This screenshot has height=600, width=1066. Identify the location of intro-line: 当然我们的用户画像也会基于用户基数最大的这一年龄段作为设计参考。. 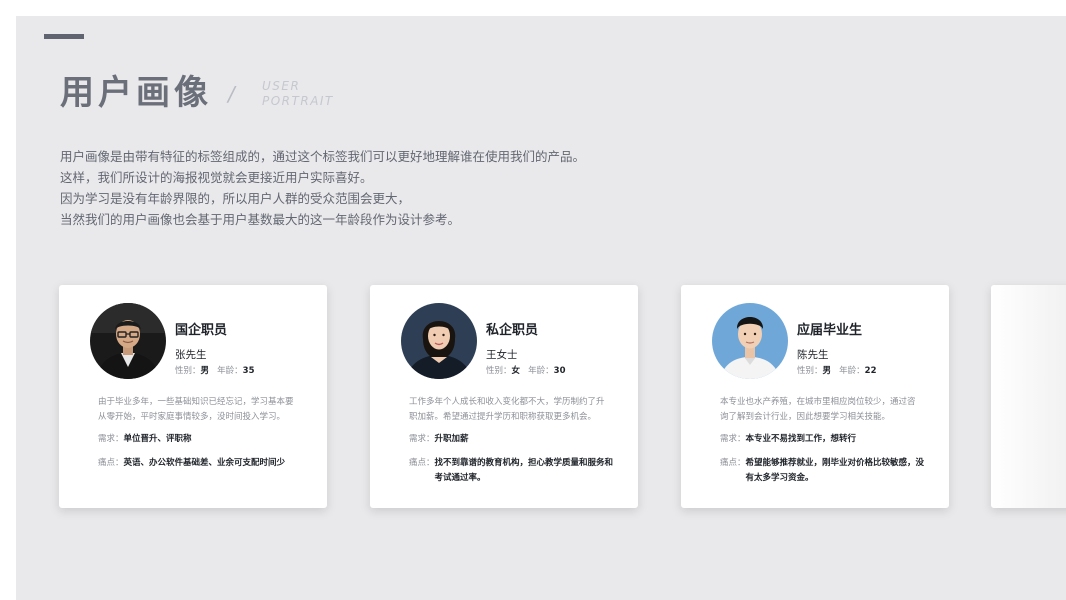
(260, 219).